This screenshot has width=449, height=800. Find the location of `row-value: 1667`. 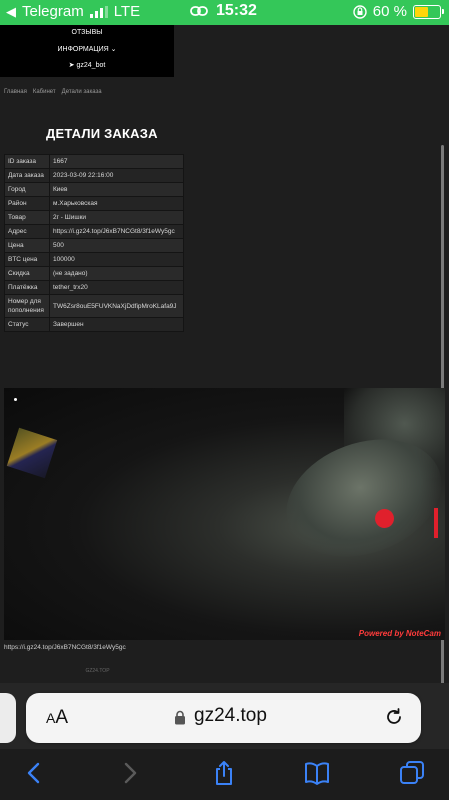

row-value: 1667 is located at coordinates (116, 161).